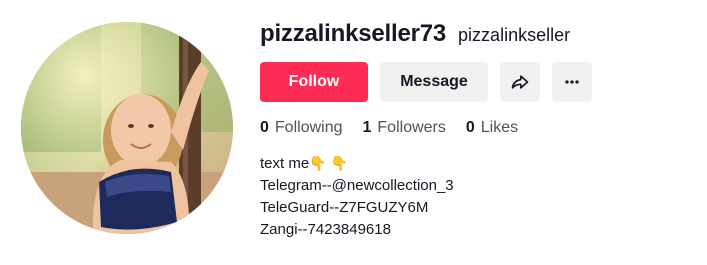 Image resolution: width=707 pixels, height=265 pixels. I want to click on followers-label: Followers, so click(411, 127).